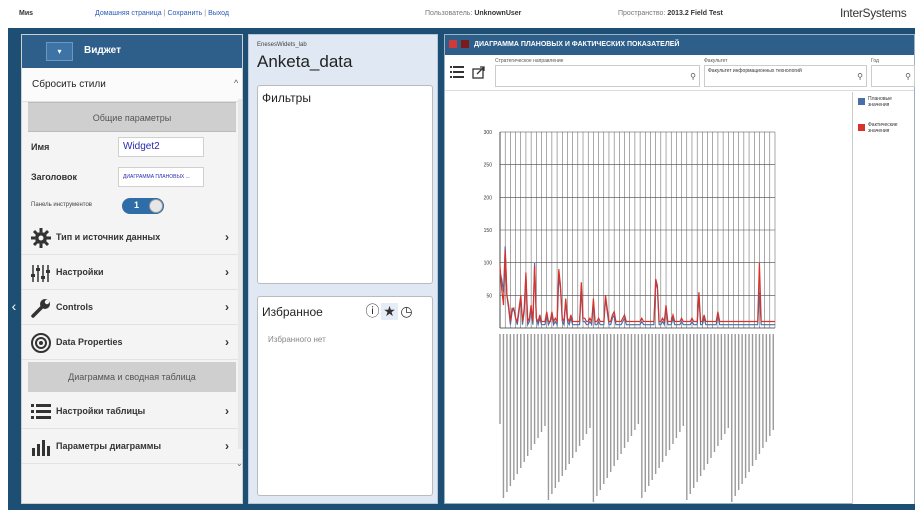 This screenshot has height=512, width=915. I want to click on widget-panel-header: ▾ Виджет, so click(132, 51).